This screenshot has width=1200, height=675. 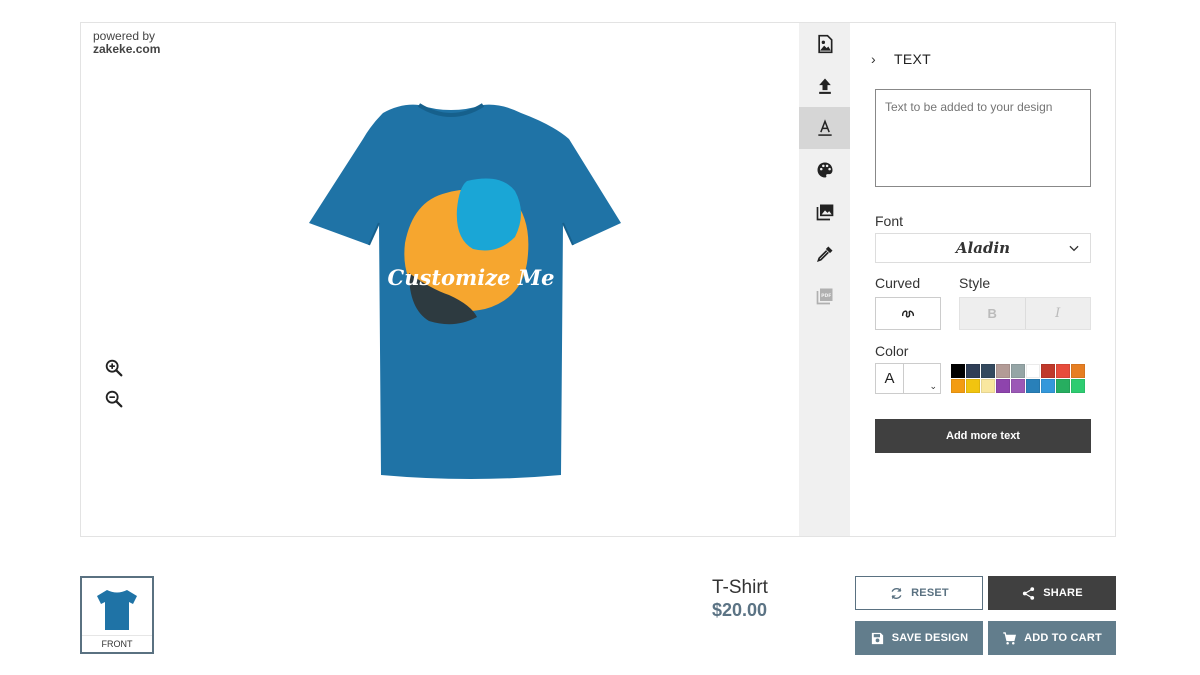 I want to click on save-design-button: SAVE DESIGN, so click(x=919, y=638).